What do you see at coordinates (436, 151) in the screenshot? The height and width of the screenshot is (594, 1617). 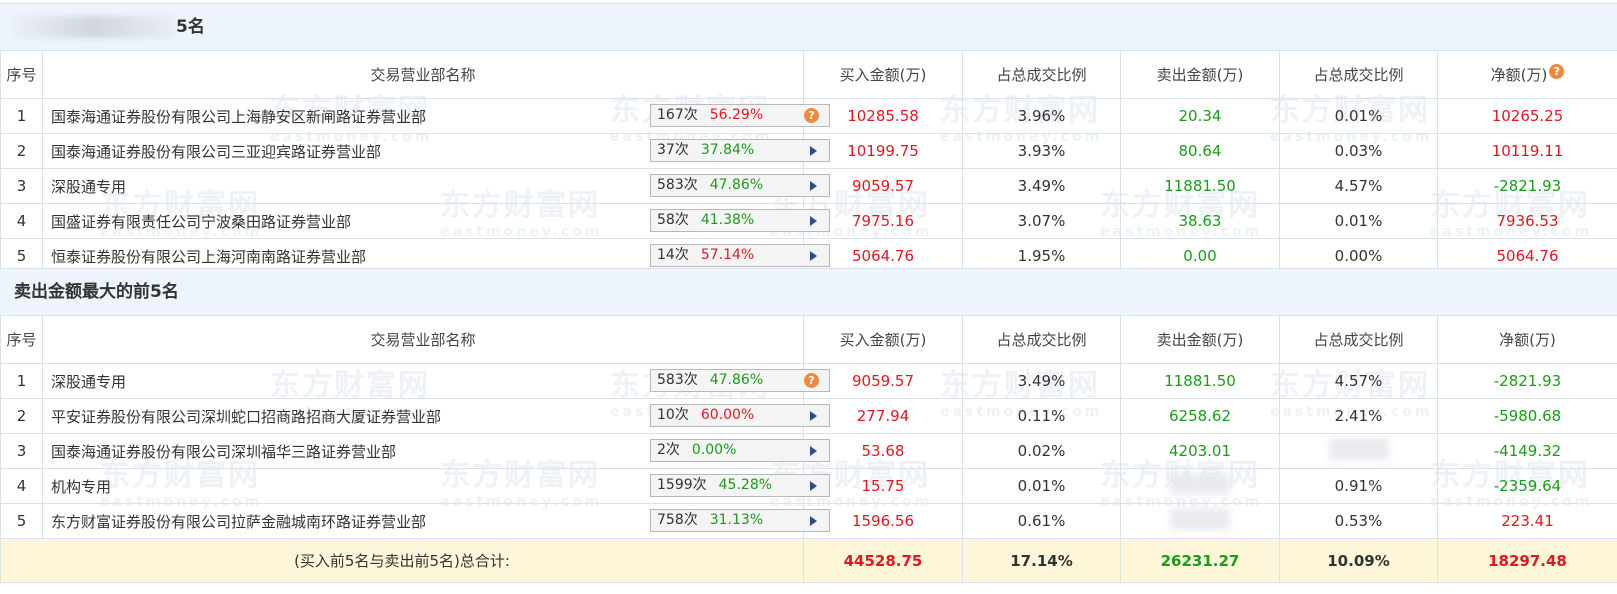 I see `broker-cell: 国泰海通证券股份有限公司三亚迎宾路证券营业部 37次 37.84%` at bounding box center [436, 151].